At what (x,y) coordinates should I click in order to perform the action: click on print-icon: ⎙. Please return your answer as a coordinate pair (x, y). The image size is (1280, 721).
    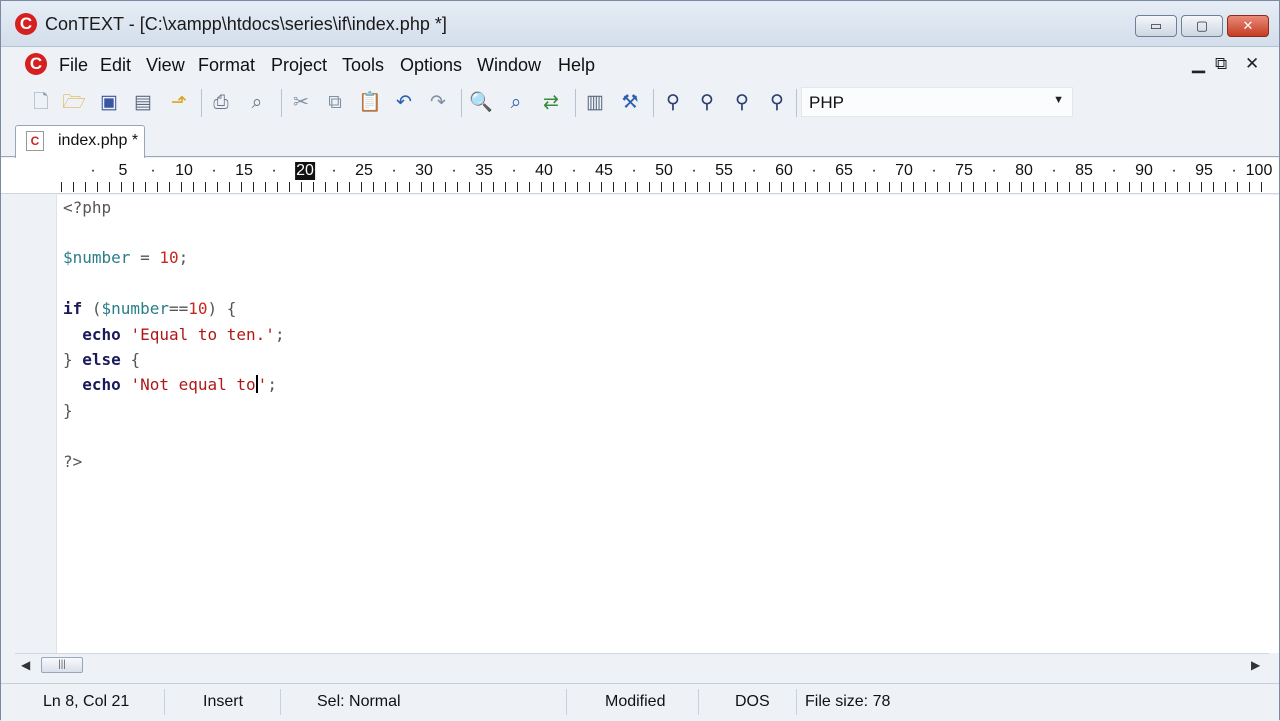
    Looking at the image, I should click on (221, 103).